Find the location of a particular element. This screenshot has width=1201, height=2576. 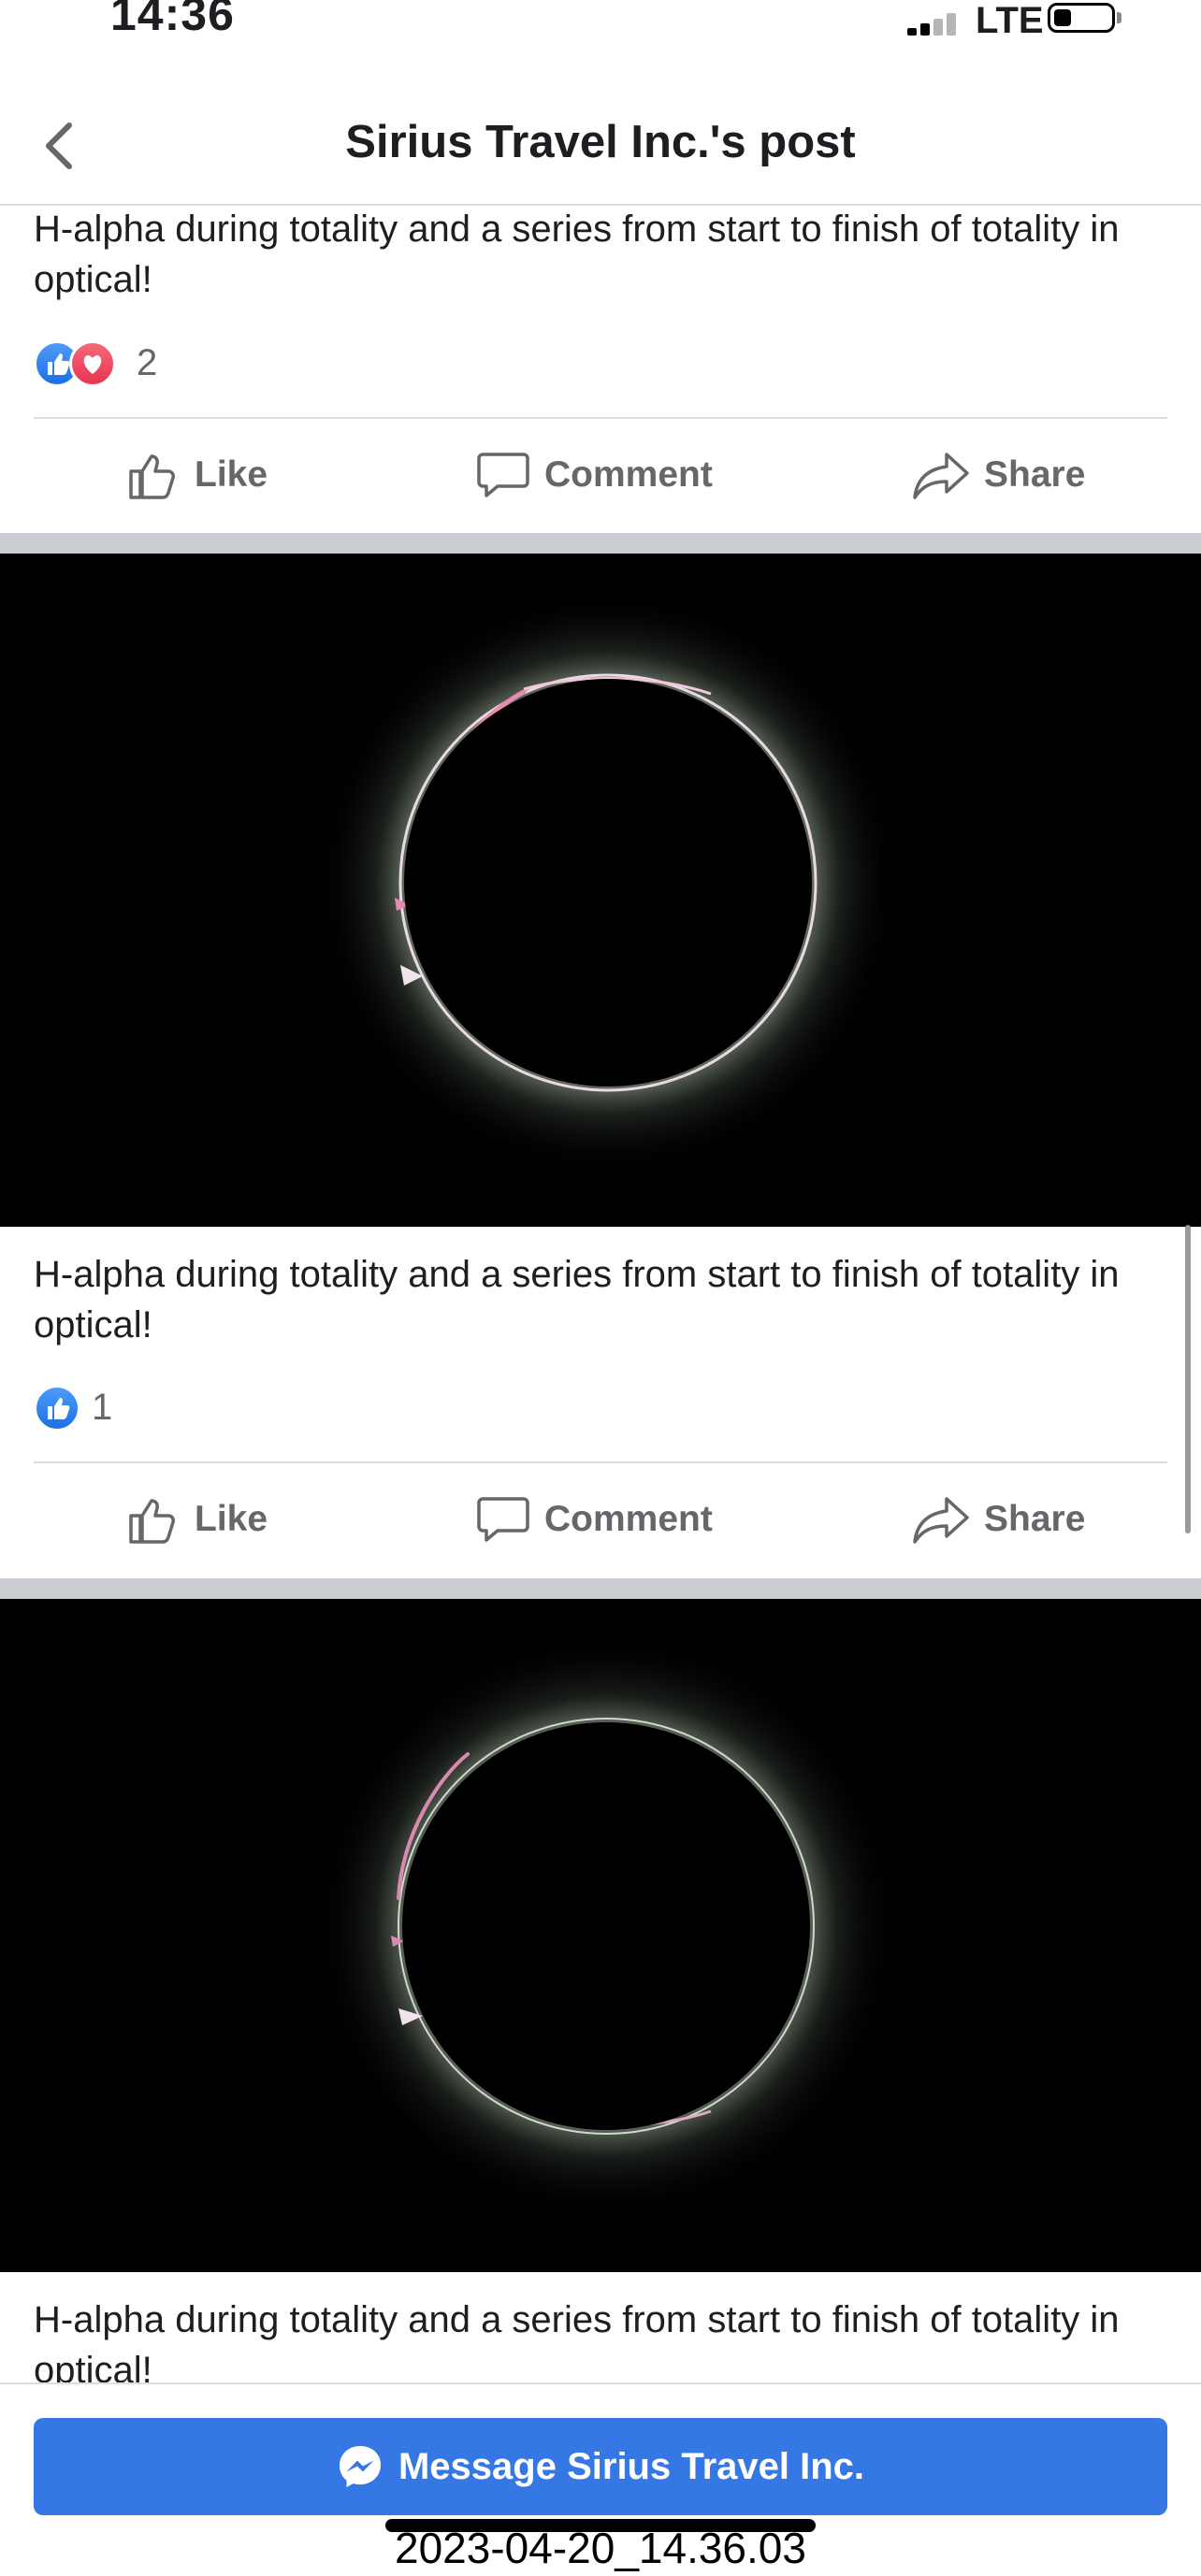

message-button-label: Message Sirius Travel Inc. is located at coordinates (631, 2466).